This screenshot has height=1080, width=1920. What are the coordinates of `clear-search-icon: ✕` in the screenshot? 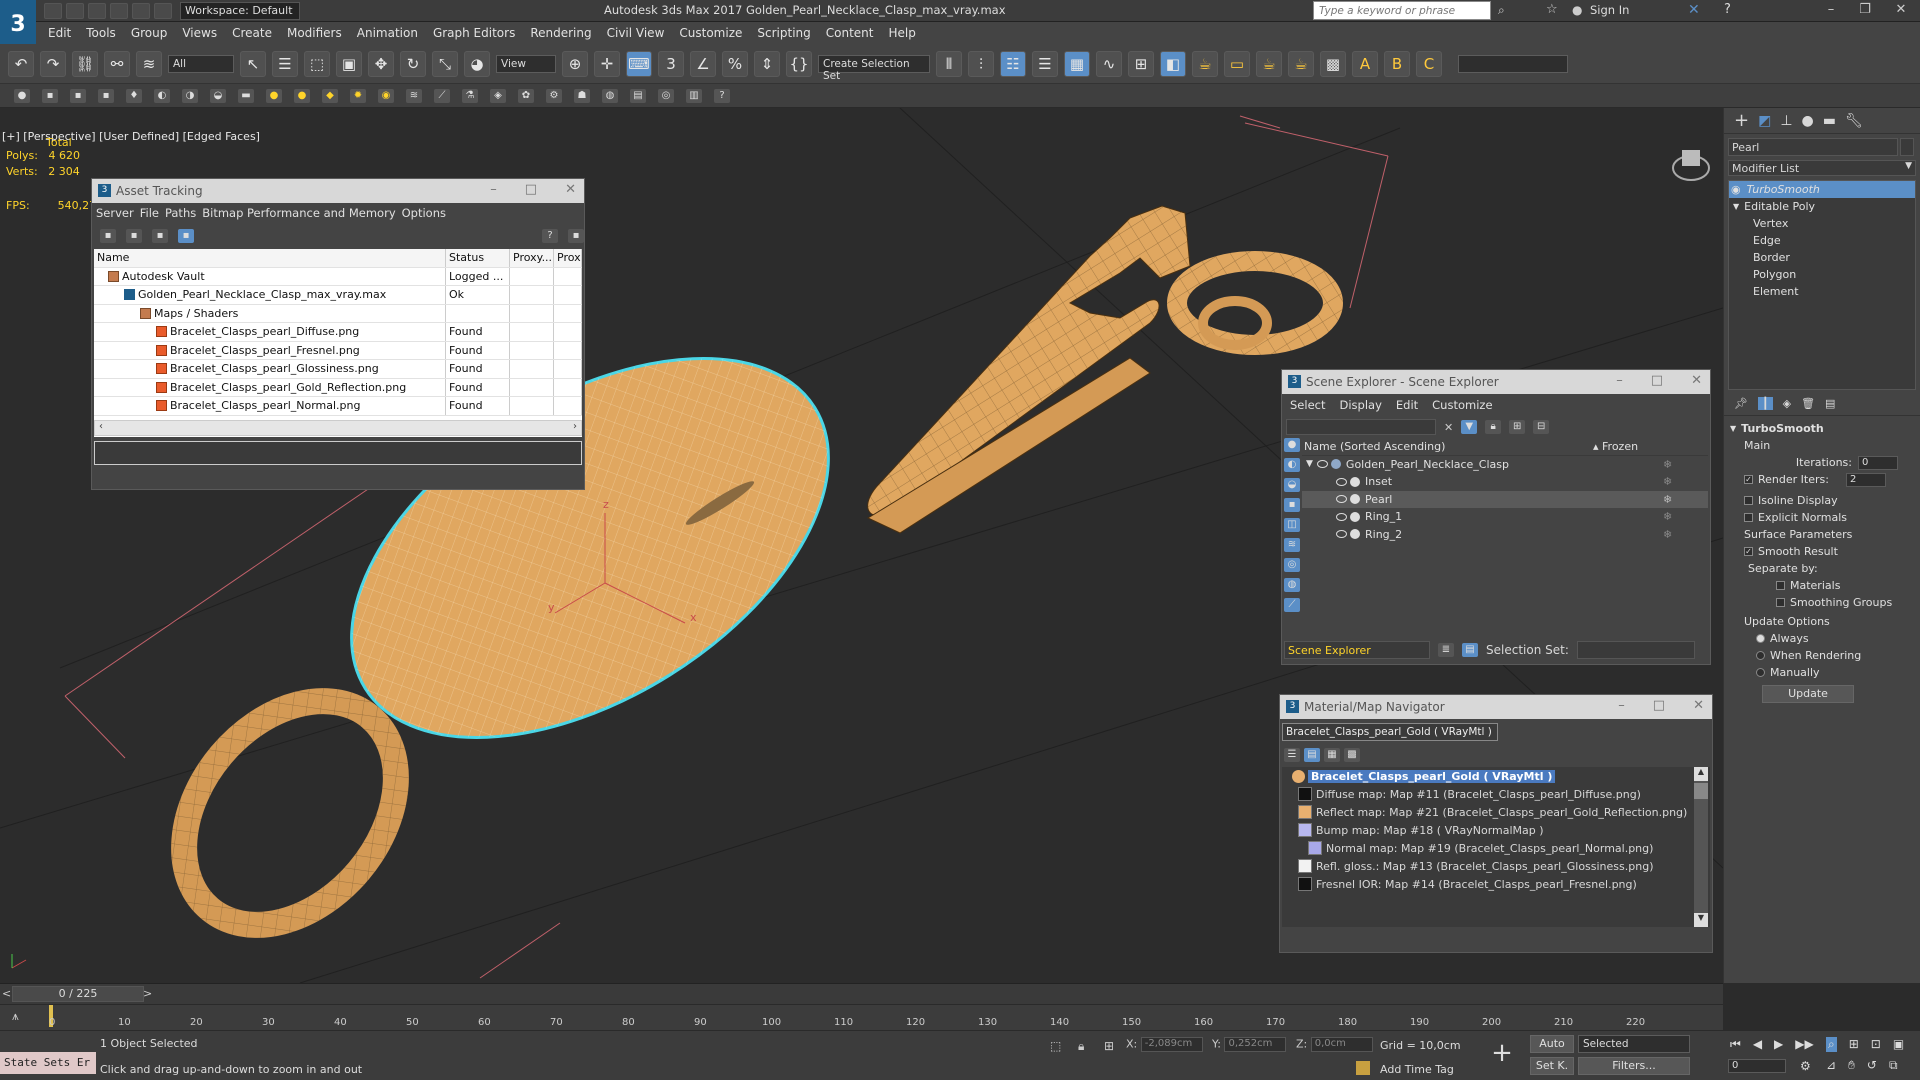 It's located at (1448, 427).